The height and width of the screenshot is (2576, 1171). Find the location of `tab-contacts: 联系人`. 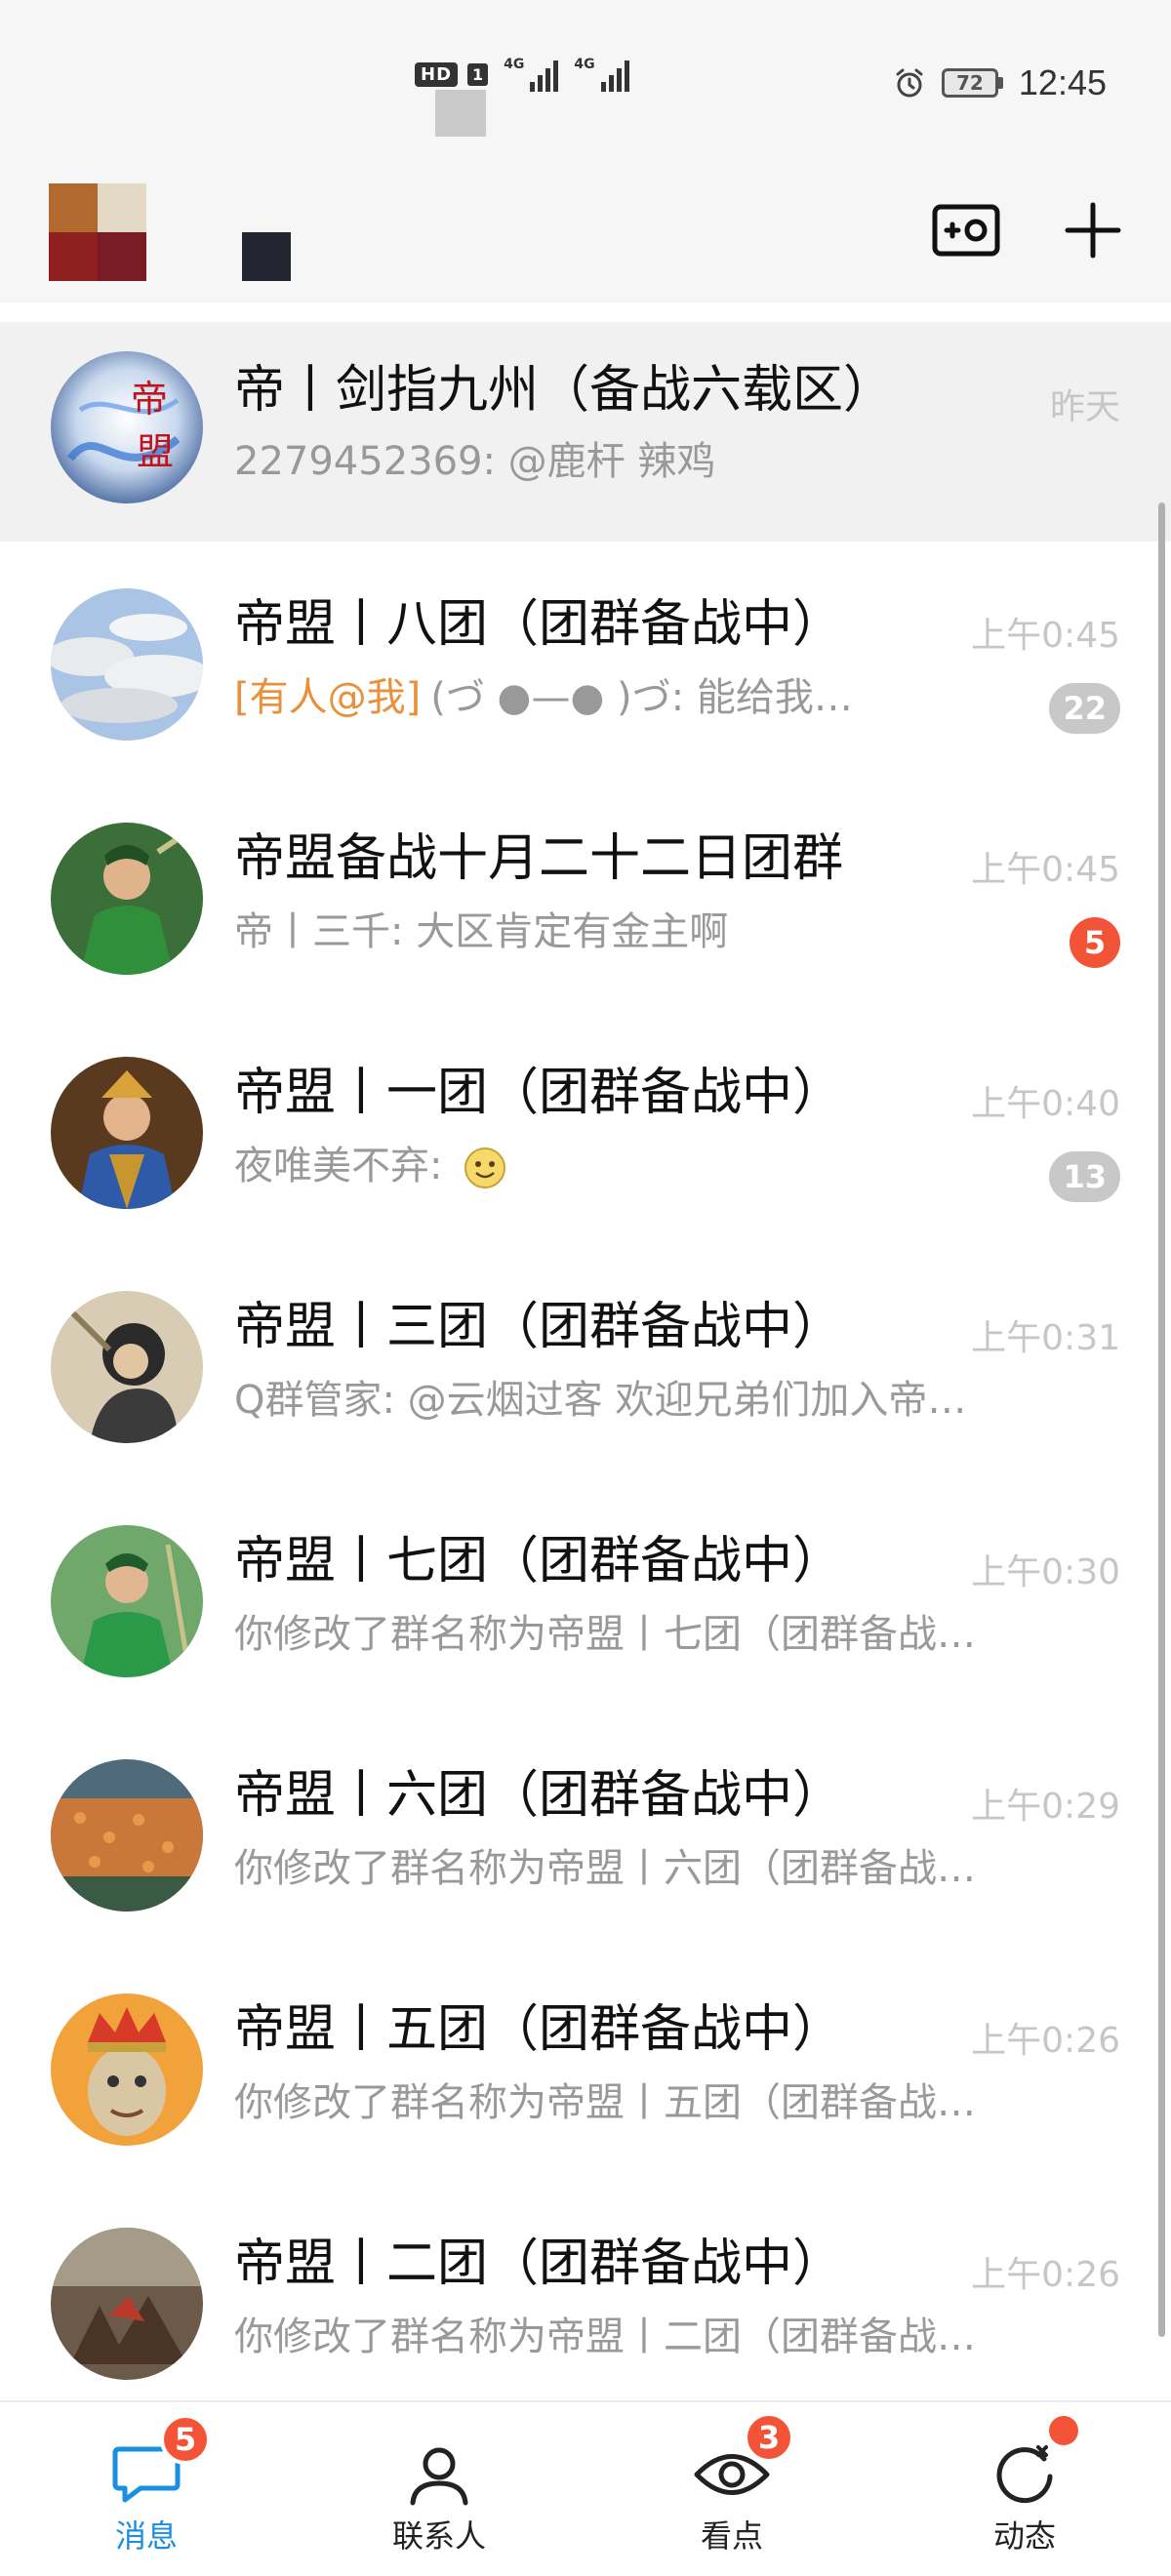

tab-contacts: 联系人 is located at coordinates (439, 2489).